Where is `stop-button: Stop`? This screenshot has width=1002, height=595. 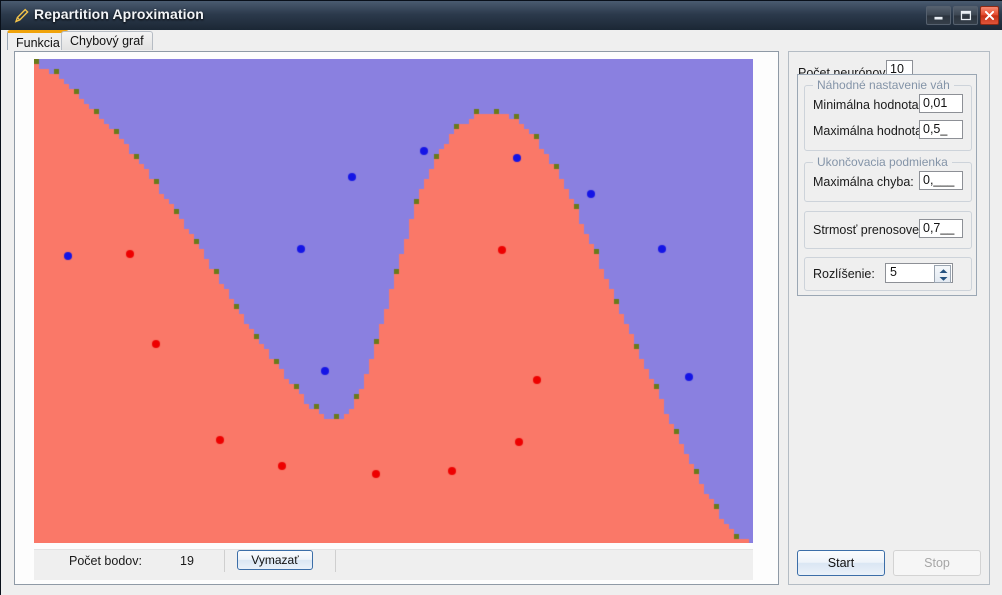
stop-button: Stop is located at coordinates (937, 563).